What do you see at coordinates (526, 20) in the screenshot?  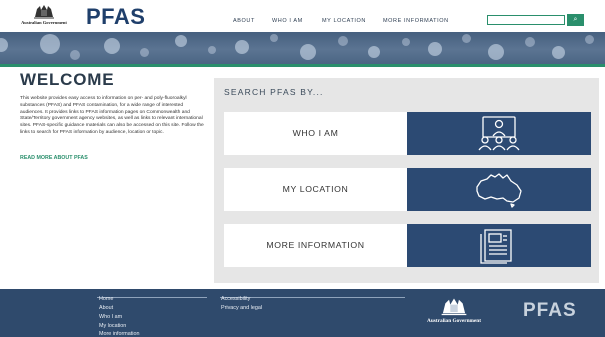 I see `search-input` at bounding box center [526, 20].